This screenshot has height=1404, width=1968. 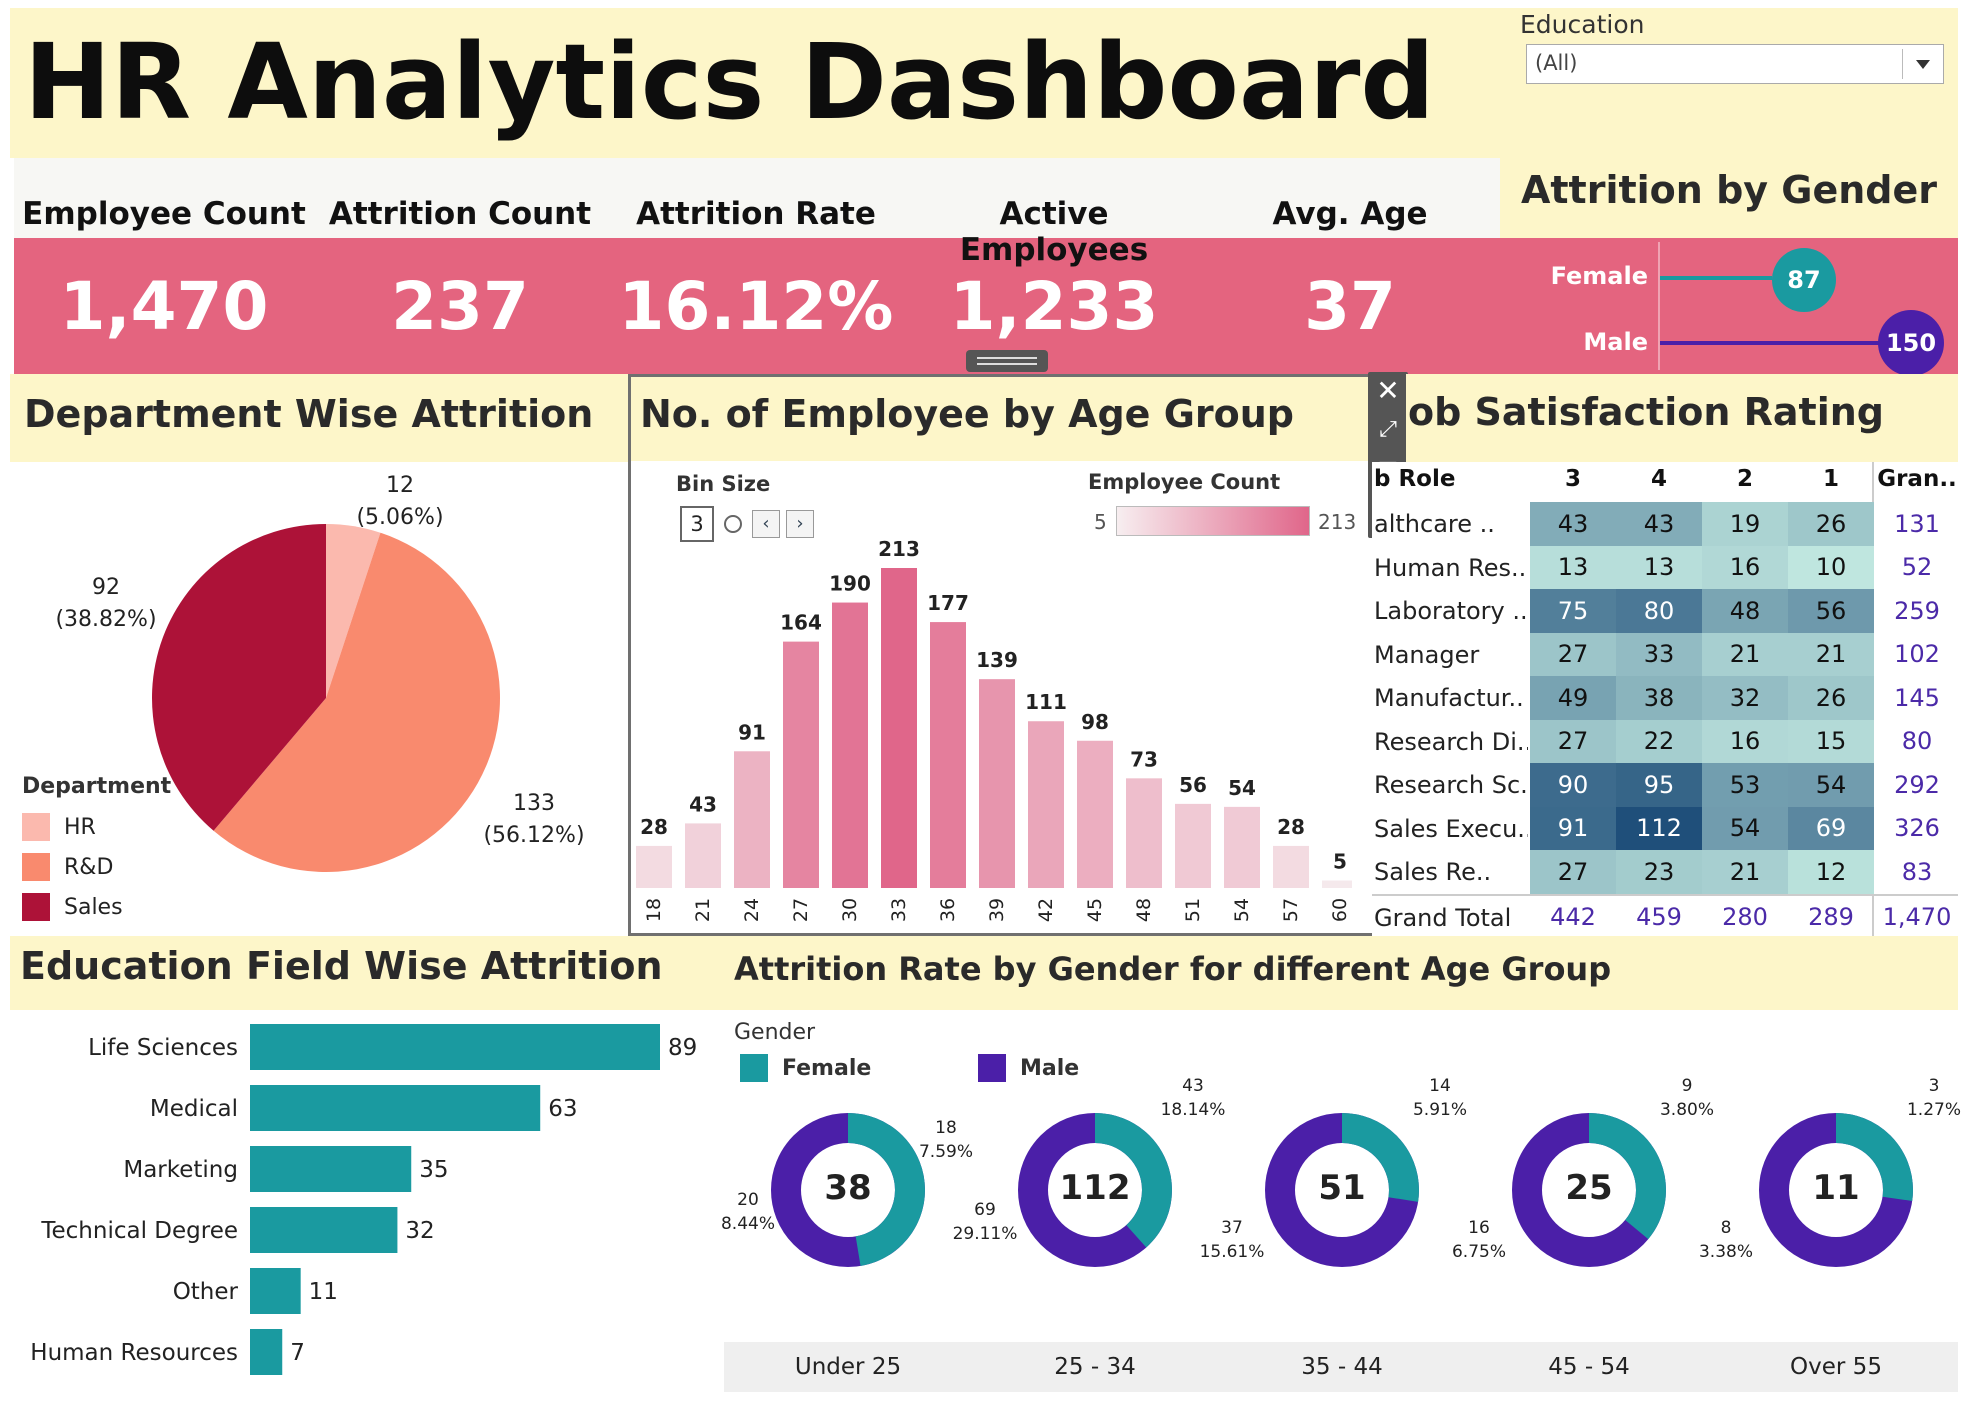 I want to click on legend-label-male: Male, so click(x=1050, y=1068).